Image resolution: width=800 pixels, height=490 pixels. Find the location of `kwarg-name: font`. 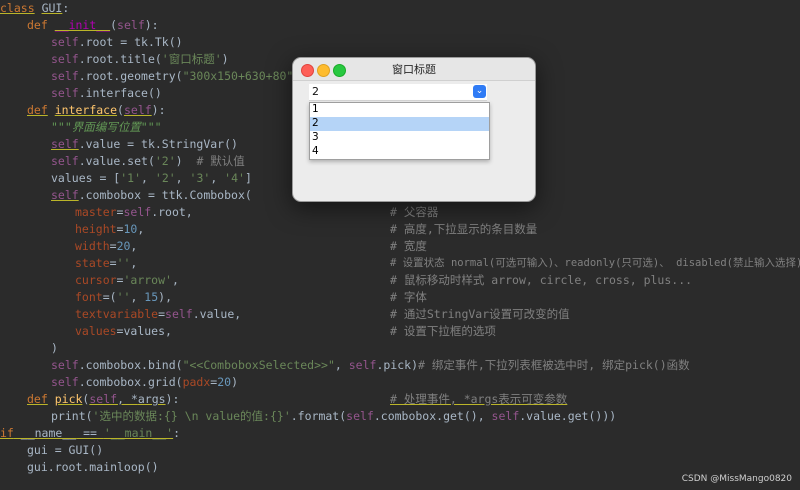

kwarg-name: font is located at coordinates (89, 297).